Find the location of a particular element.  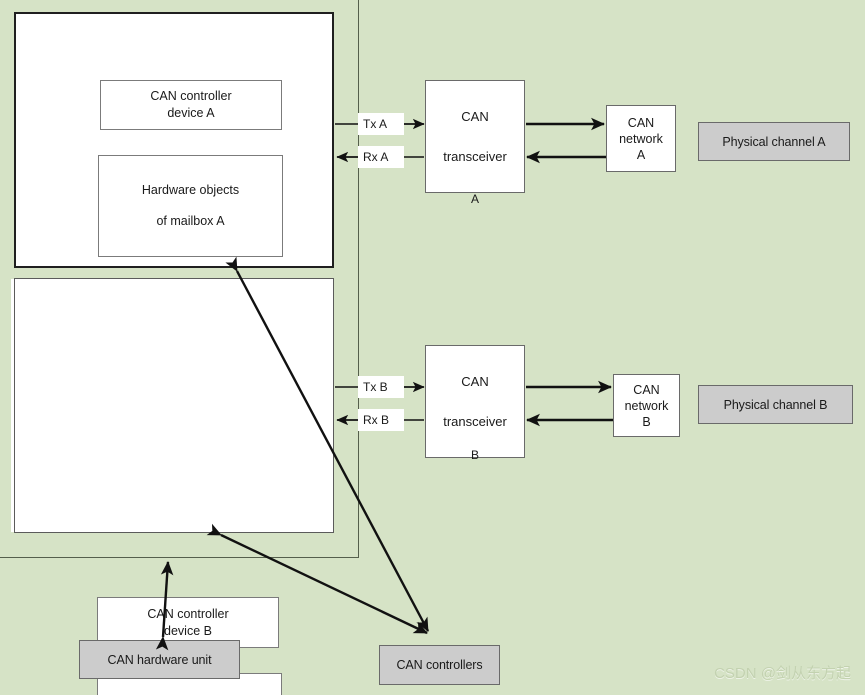

signal-label-tx-b: Tx B is located at coordinates (381, 387).